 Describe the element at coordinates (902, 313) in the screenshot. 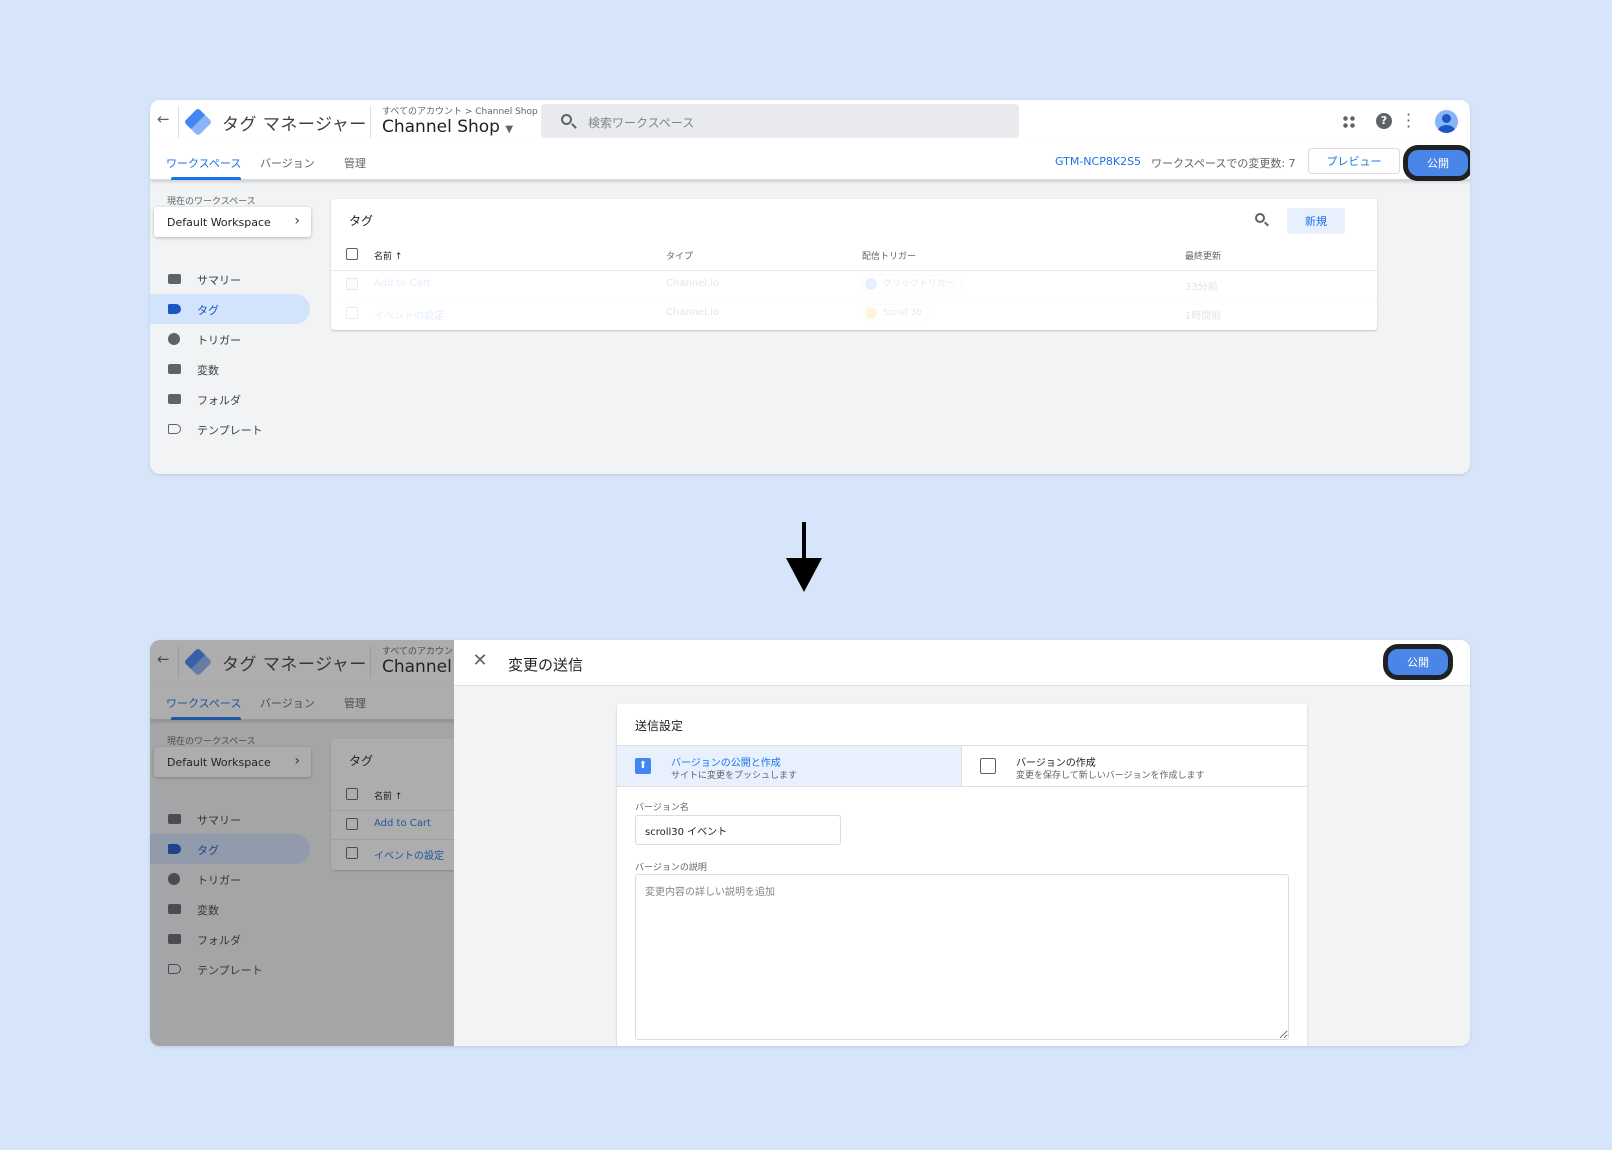

I see `trigger-label: Scroll 30` at that location.